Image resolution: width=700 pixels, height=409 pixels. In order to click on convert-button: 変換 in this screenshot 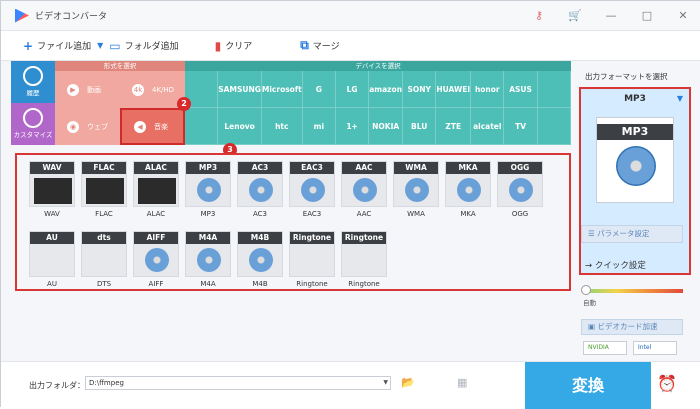, I will do `click(588, 385)`.